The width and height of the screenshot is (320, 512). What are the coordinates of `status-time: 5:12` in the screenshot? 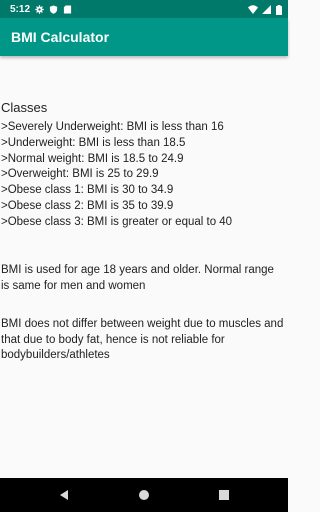 It's located at (20, 9).